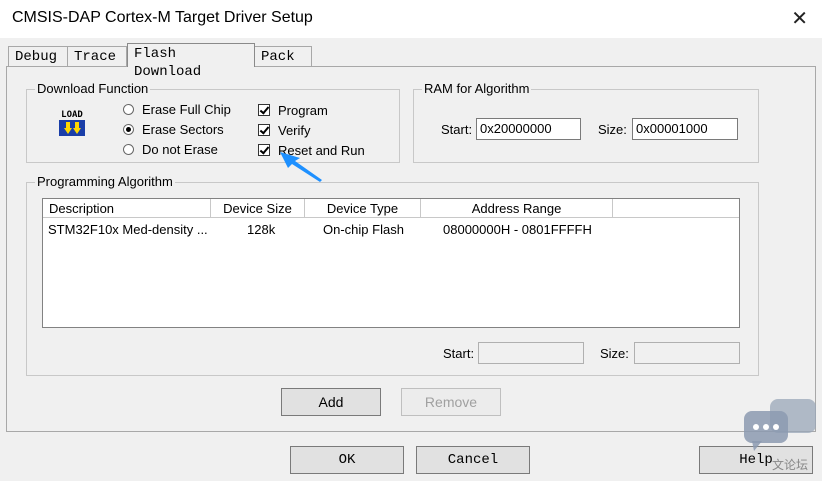 The height and width of the screenshot is (481, 822). Describe the element at coordinates (294, 130) in the screenshot. I see `verify-label: Verify` at that location.